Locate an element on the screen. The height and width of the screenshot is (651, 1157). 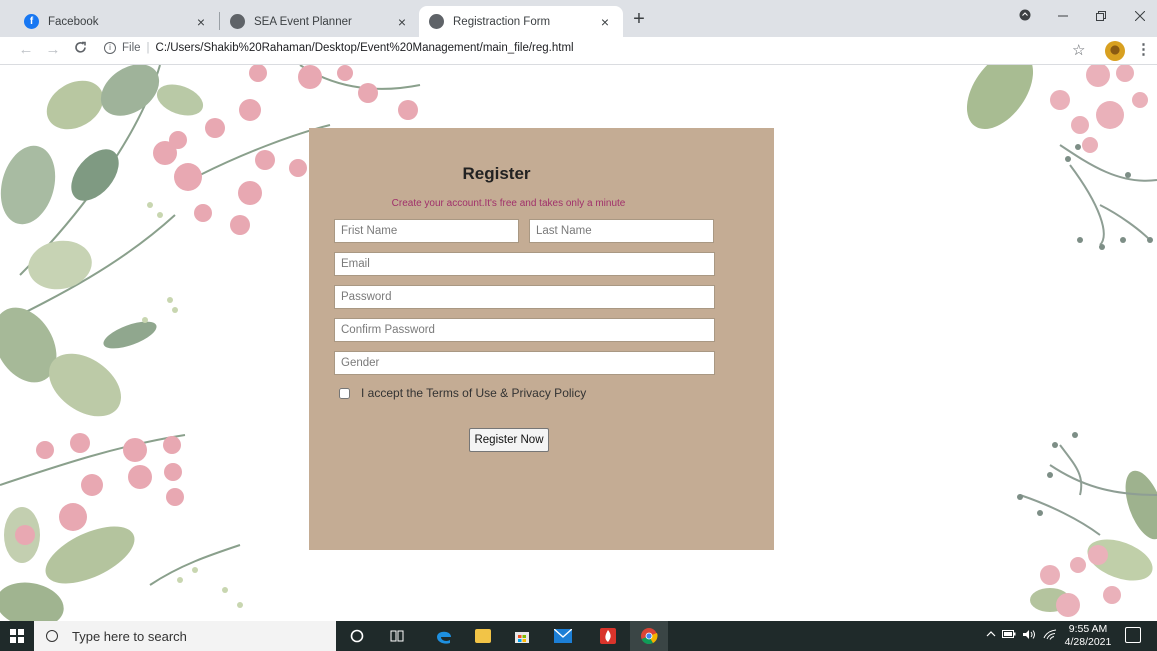
tab-registration-form: Registraction Form × is located at coordinates (521, 21).